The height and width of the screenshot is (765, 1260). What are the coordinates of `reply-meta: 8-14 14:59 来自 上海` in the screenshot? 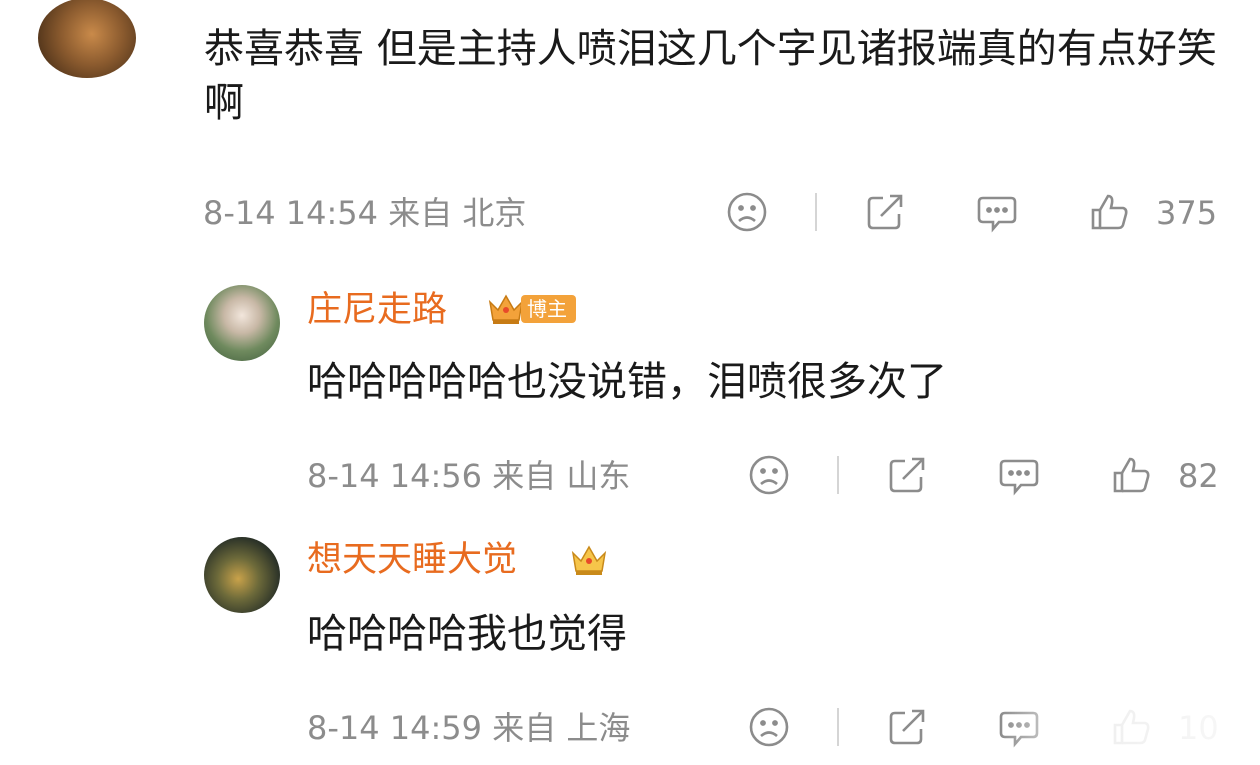 It's located at (469, 728).